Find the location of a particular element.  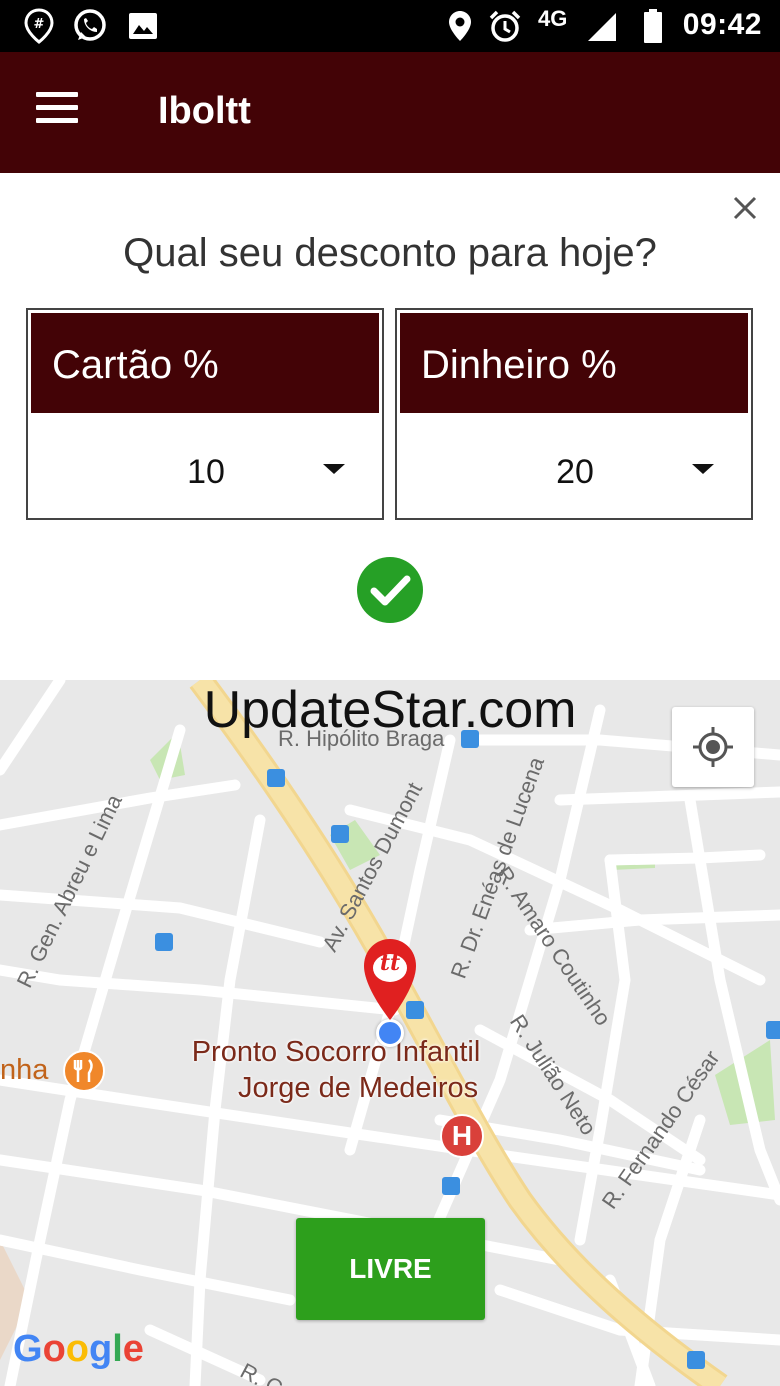

app-title: Iboltt is located at coordinates (204, 111).